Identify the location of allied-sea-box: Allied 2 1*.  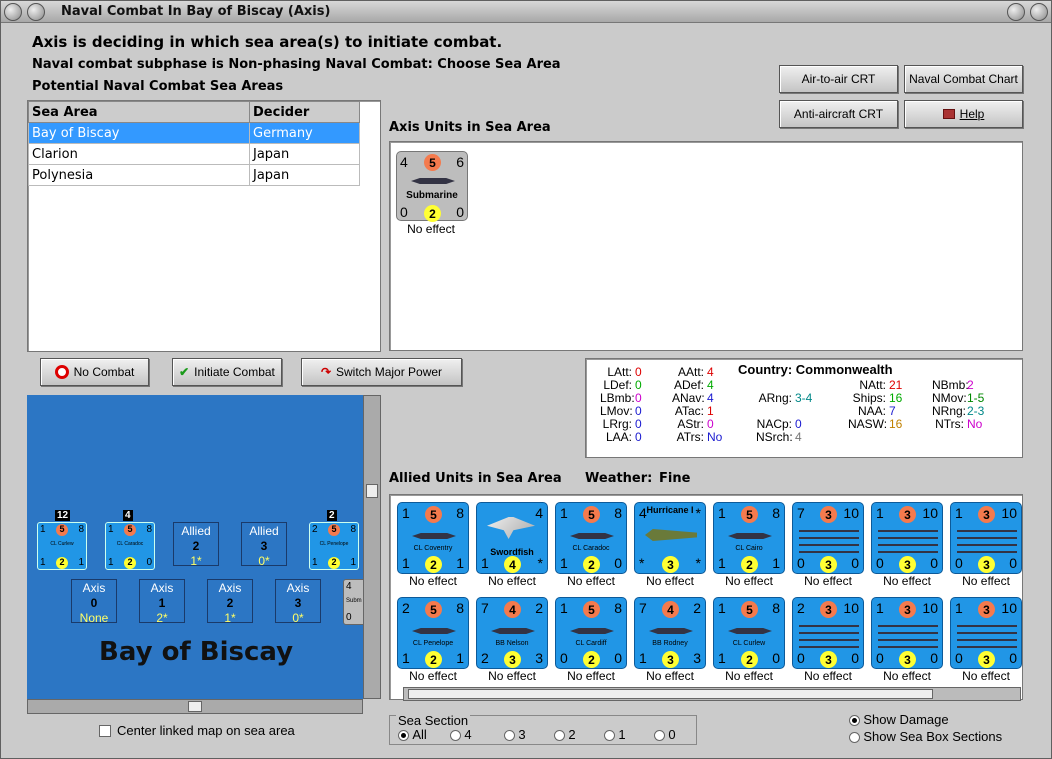
(196, 545).